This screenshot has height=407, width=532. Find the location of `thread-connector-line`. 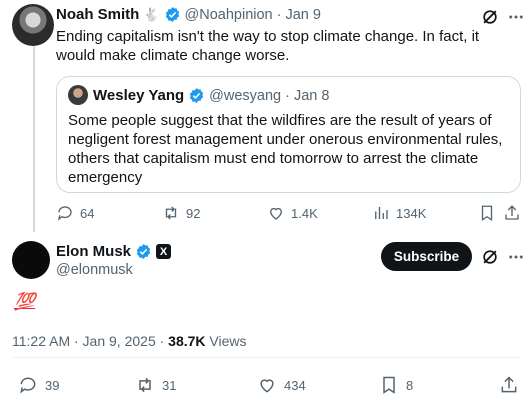

thread-connector-line is located at coordinates (34, 139).